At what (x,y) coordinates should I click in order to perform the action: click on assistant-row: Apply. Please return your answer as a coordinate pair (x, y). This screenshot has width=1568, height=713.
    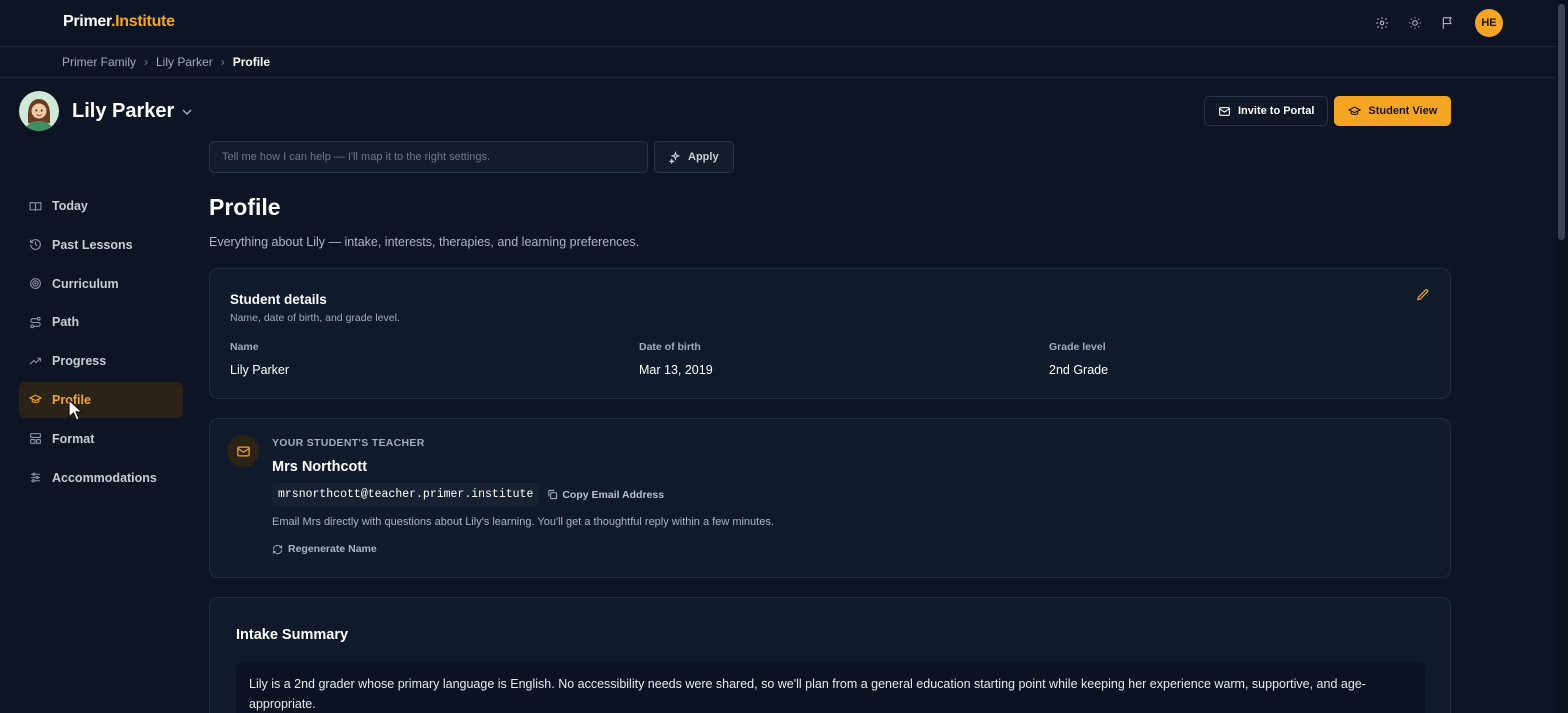
    Looking at the image, I should click on (471, 157).